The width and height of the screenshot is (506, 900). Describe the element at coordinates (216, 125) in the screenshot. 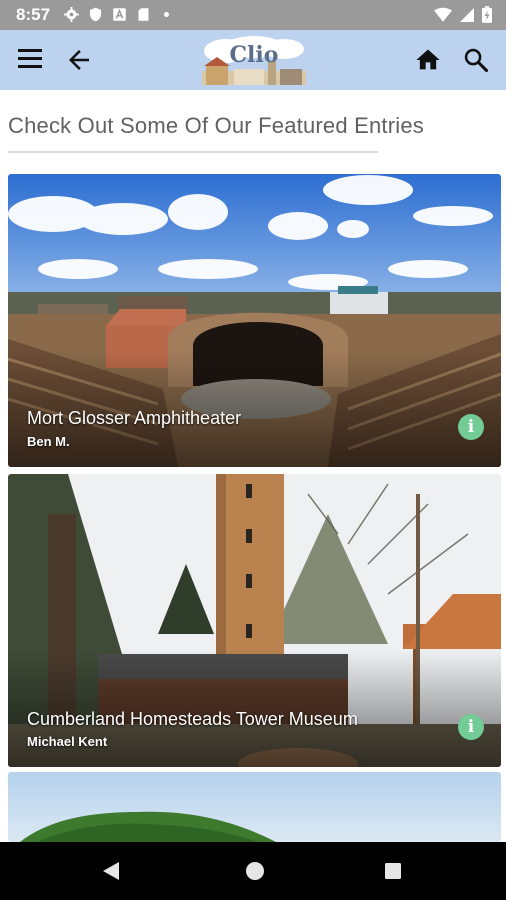

I see `featured-heading: Check Out Some Of Our Featured Entries` at that location.